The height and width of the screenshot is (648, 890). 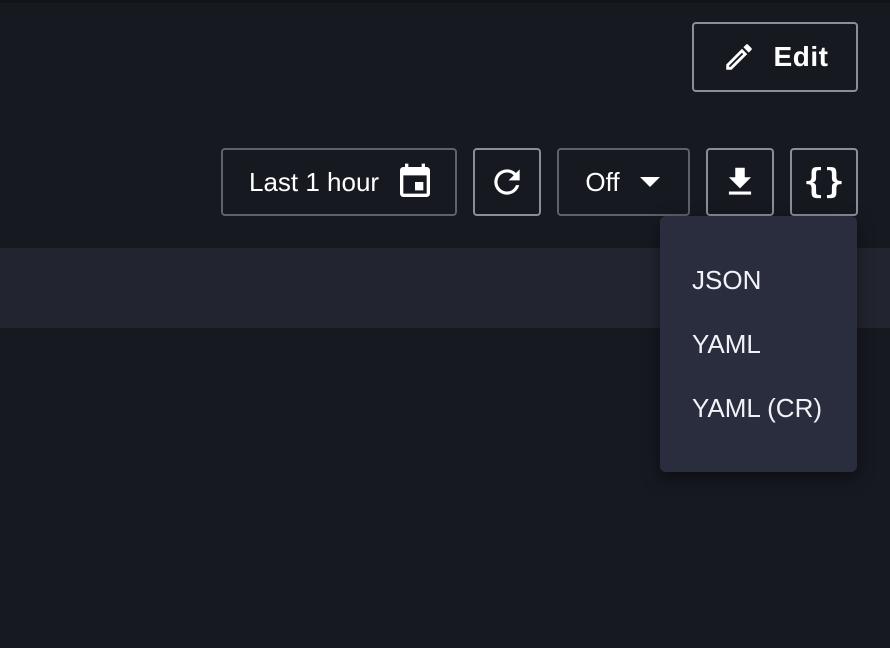 What do you see at coordinates (758, 280) in the screenshot?
I see `menu-item-json: JSON` at bounding box center [758, 280].